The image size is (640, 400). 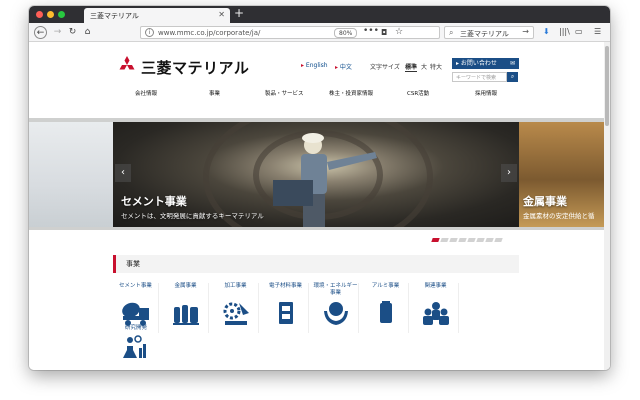 I want to click on library-icon: |||\, so click(x=564, y=31).